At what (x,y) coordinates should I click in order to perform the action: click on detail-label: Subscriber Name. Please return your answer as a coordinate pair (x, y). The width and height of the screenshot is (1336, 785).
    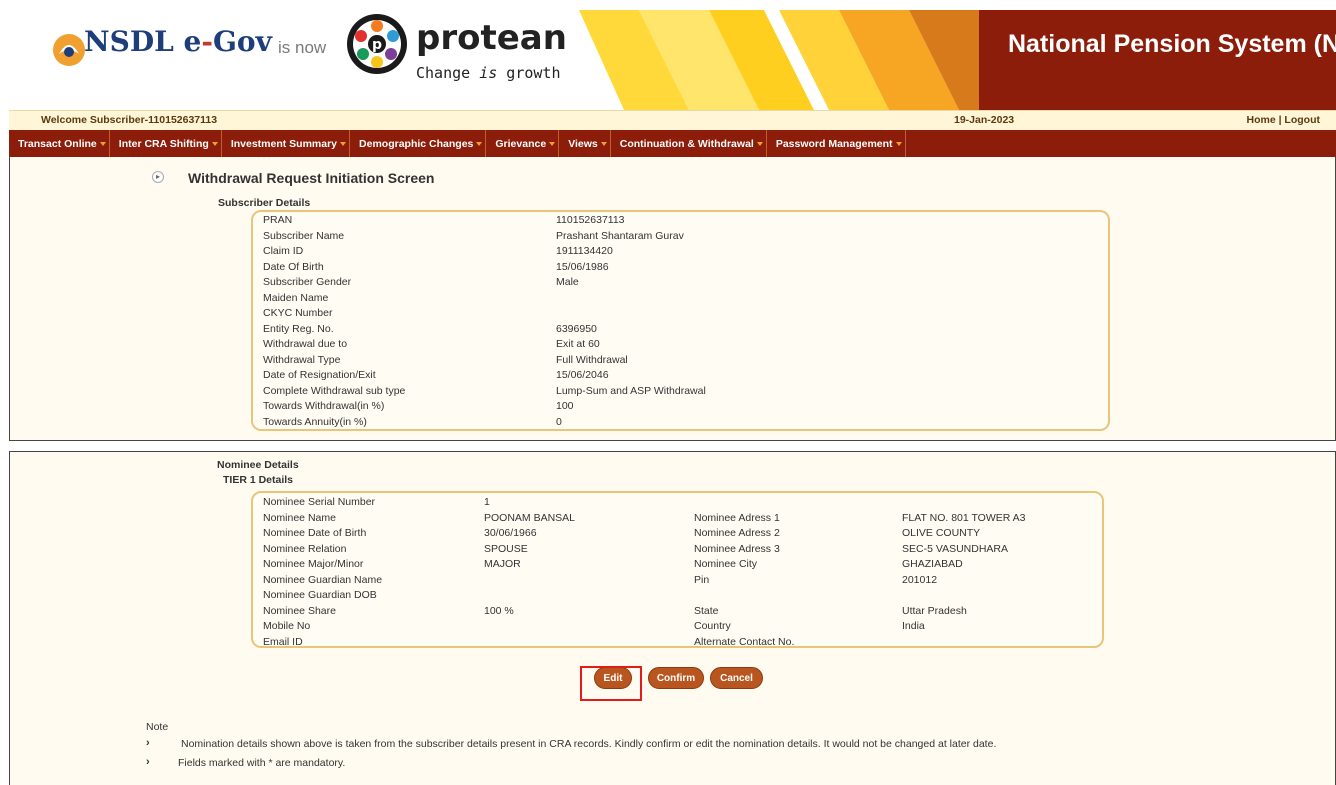
    Looking at the image, I should click on (304, 235).